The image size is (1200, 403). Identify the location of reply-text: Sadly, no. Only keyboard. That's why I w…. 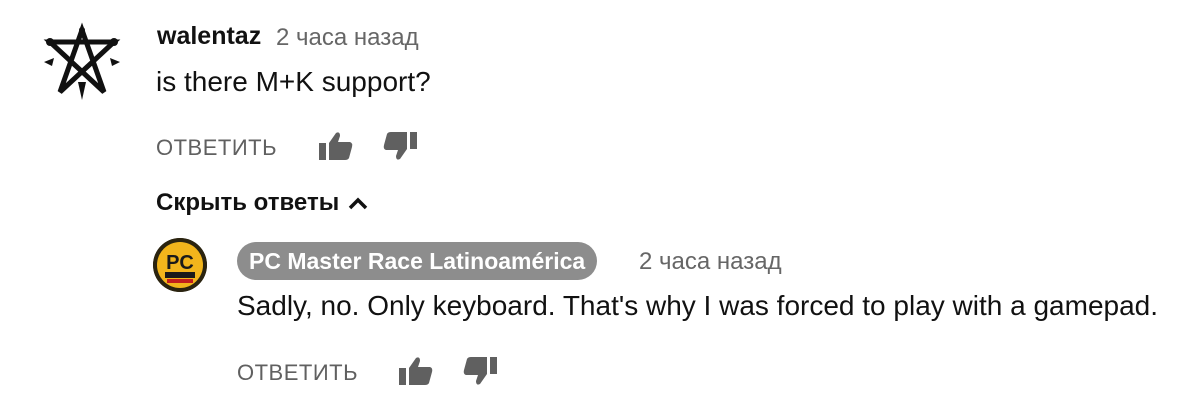
(698, 305).